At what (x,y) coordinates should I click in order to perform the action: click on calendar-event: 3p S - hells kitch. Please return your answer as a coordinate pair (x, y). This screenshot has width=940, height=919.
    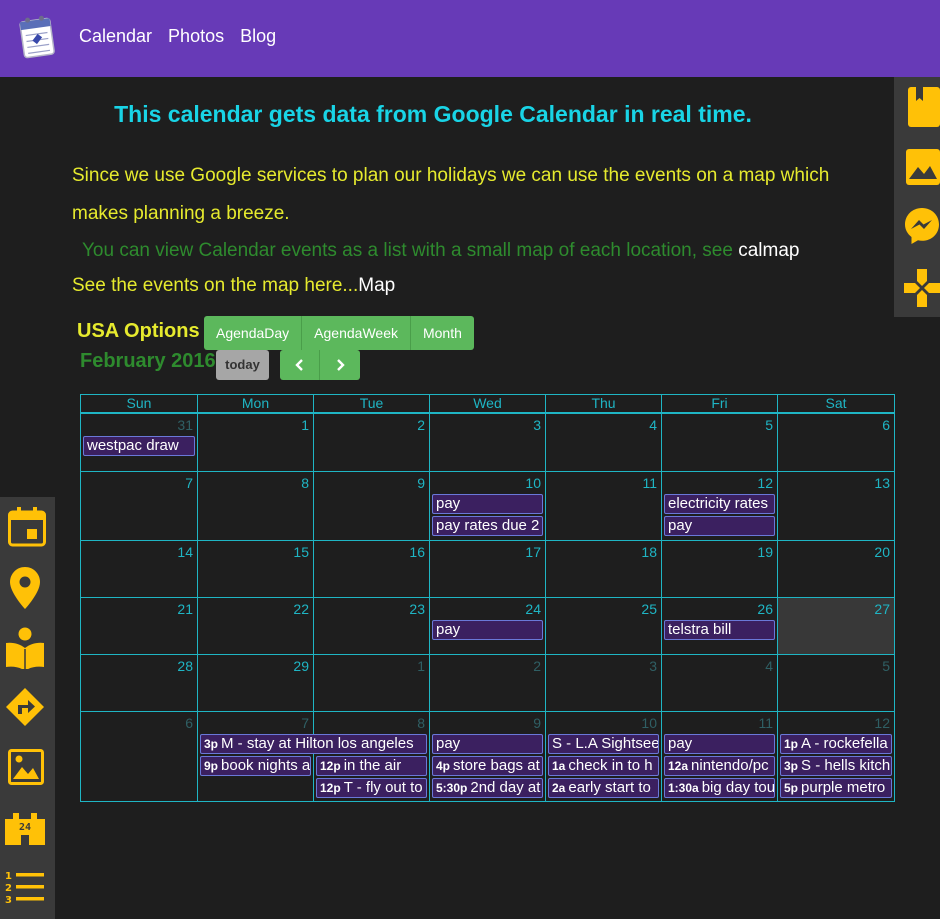
    Looking at the image, I should click on (836, 766).